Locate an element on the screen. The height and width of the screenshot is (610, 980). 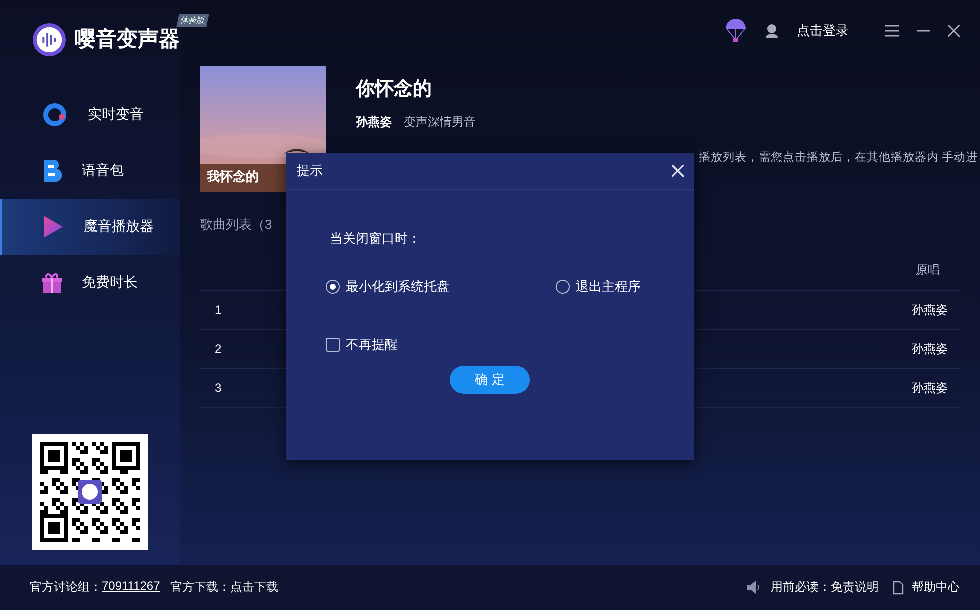
group-label: 官方讨论组： is located at coordinates (66, 587).